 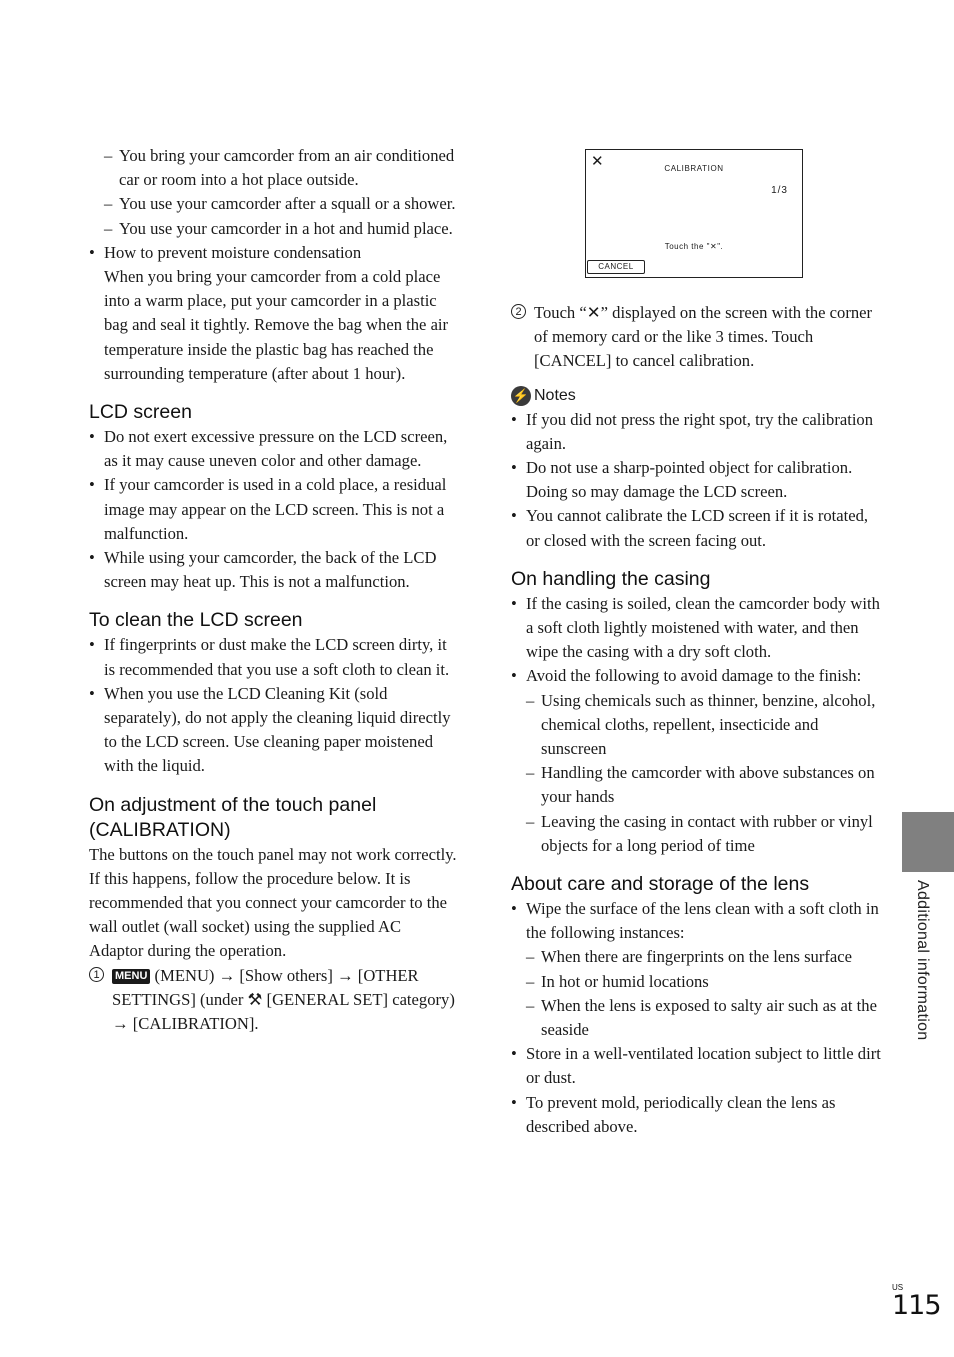 What do you see at coordinates (96, 974) in the screenshot?
I see `step-number-1: 1` at bounding box center [96, 974].